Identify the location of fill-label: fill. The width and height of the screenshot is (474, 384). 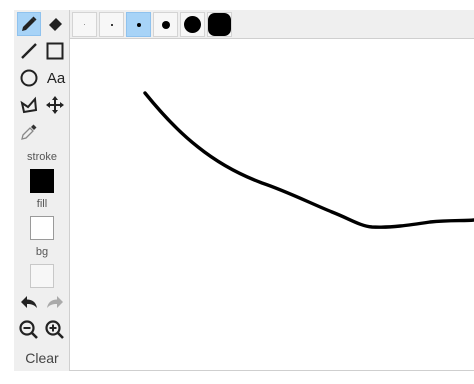
(42, 204).